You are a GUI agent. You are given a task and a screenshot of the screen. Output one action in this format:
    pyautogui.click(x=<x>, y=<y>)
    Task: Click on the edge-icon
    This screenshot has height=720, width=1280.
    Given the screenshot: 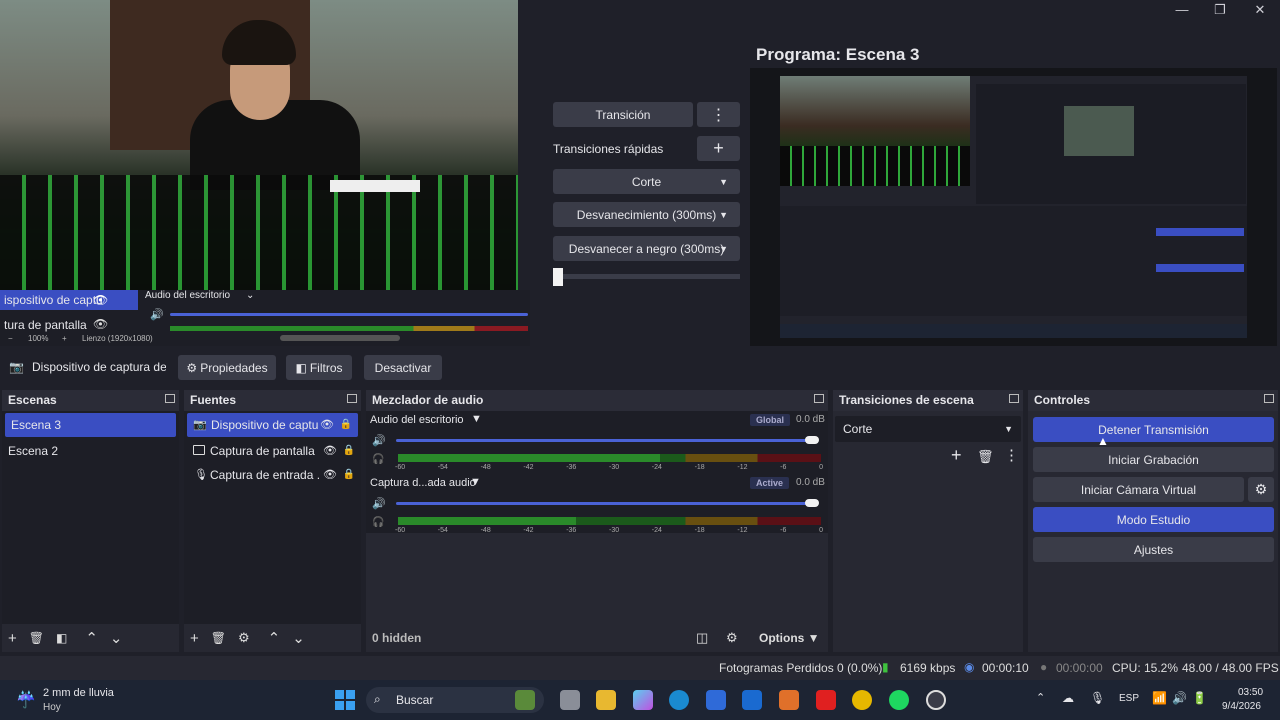 What is the action you would take?
    pyautogui.click(x=679, y=700)
    